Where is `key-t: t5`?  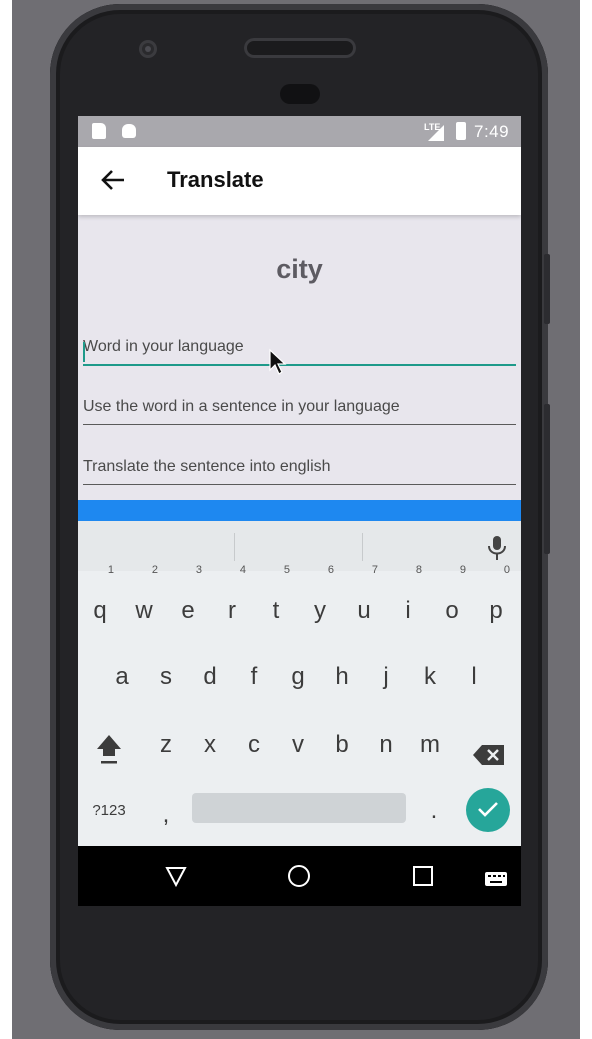 key-t: t5 is located at coordinates (276, 600).